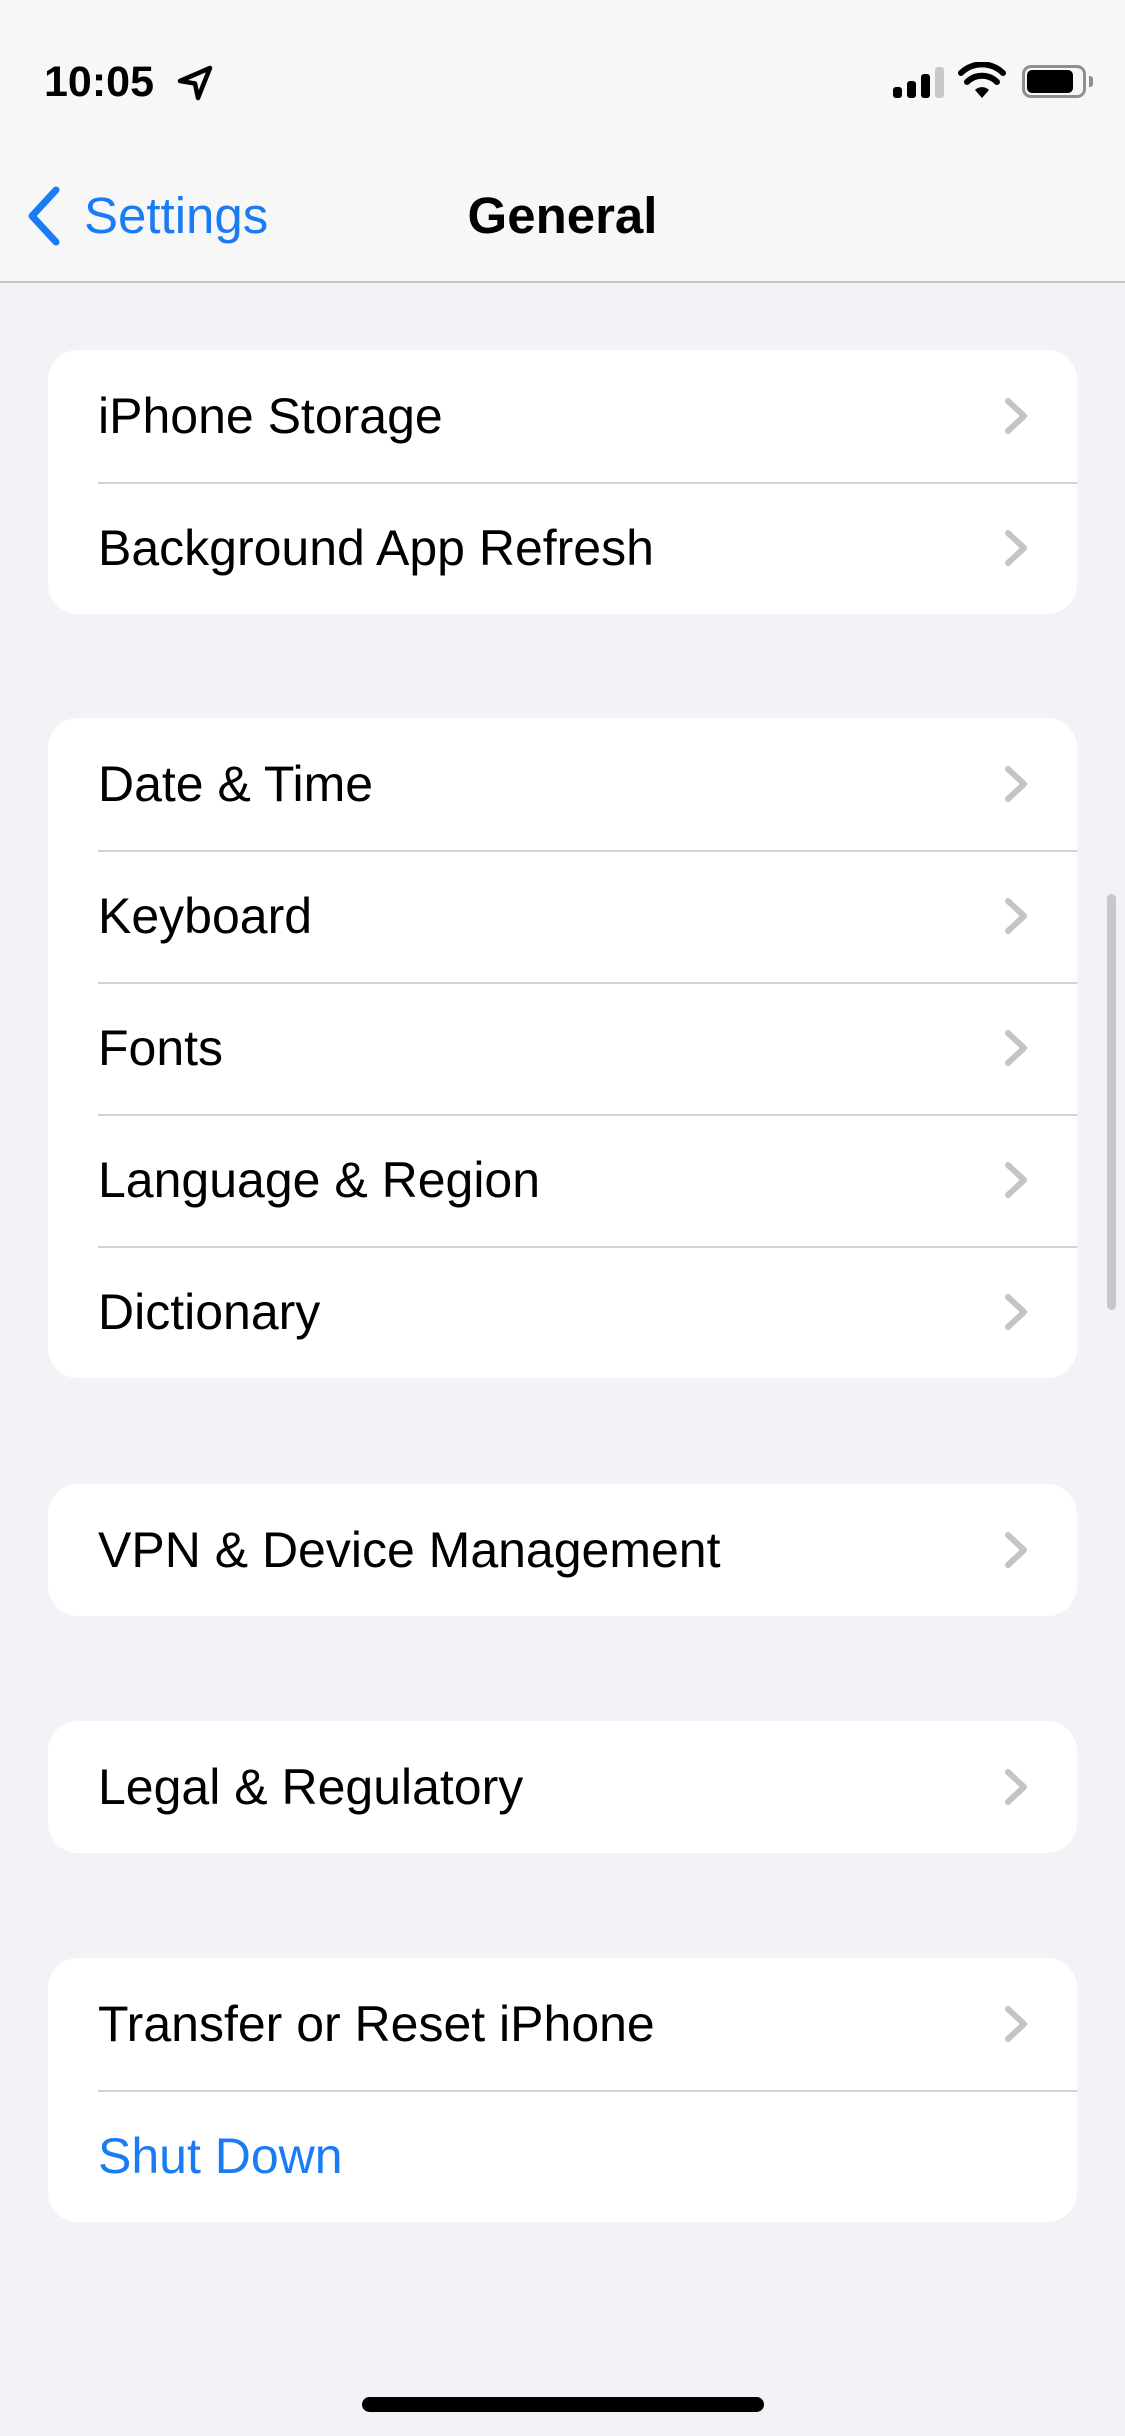 This screenshot has width=1125, height=2436. Describe the element at coordinates (982, 80) in the screenshot. I see `wifi-icon` at that location.